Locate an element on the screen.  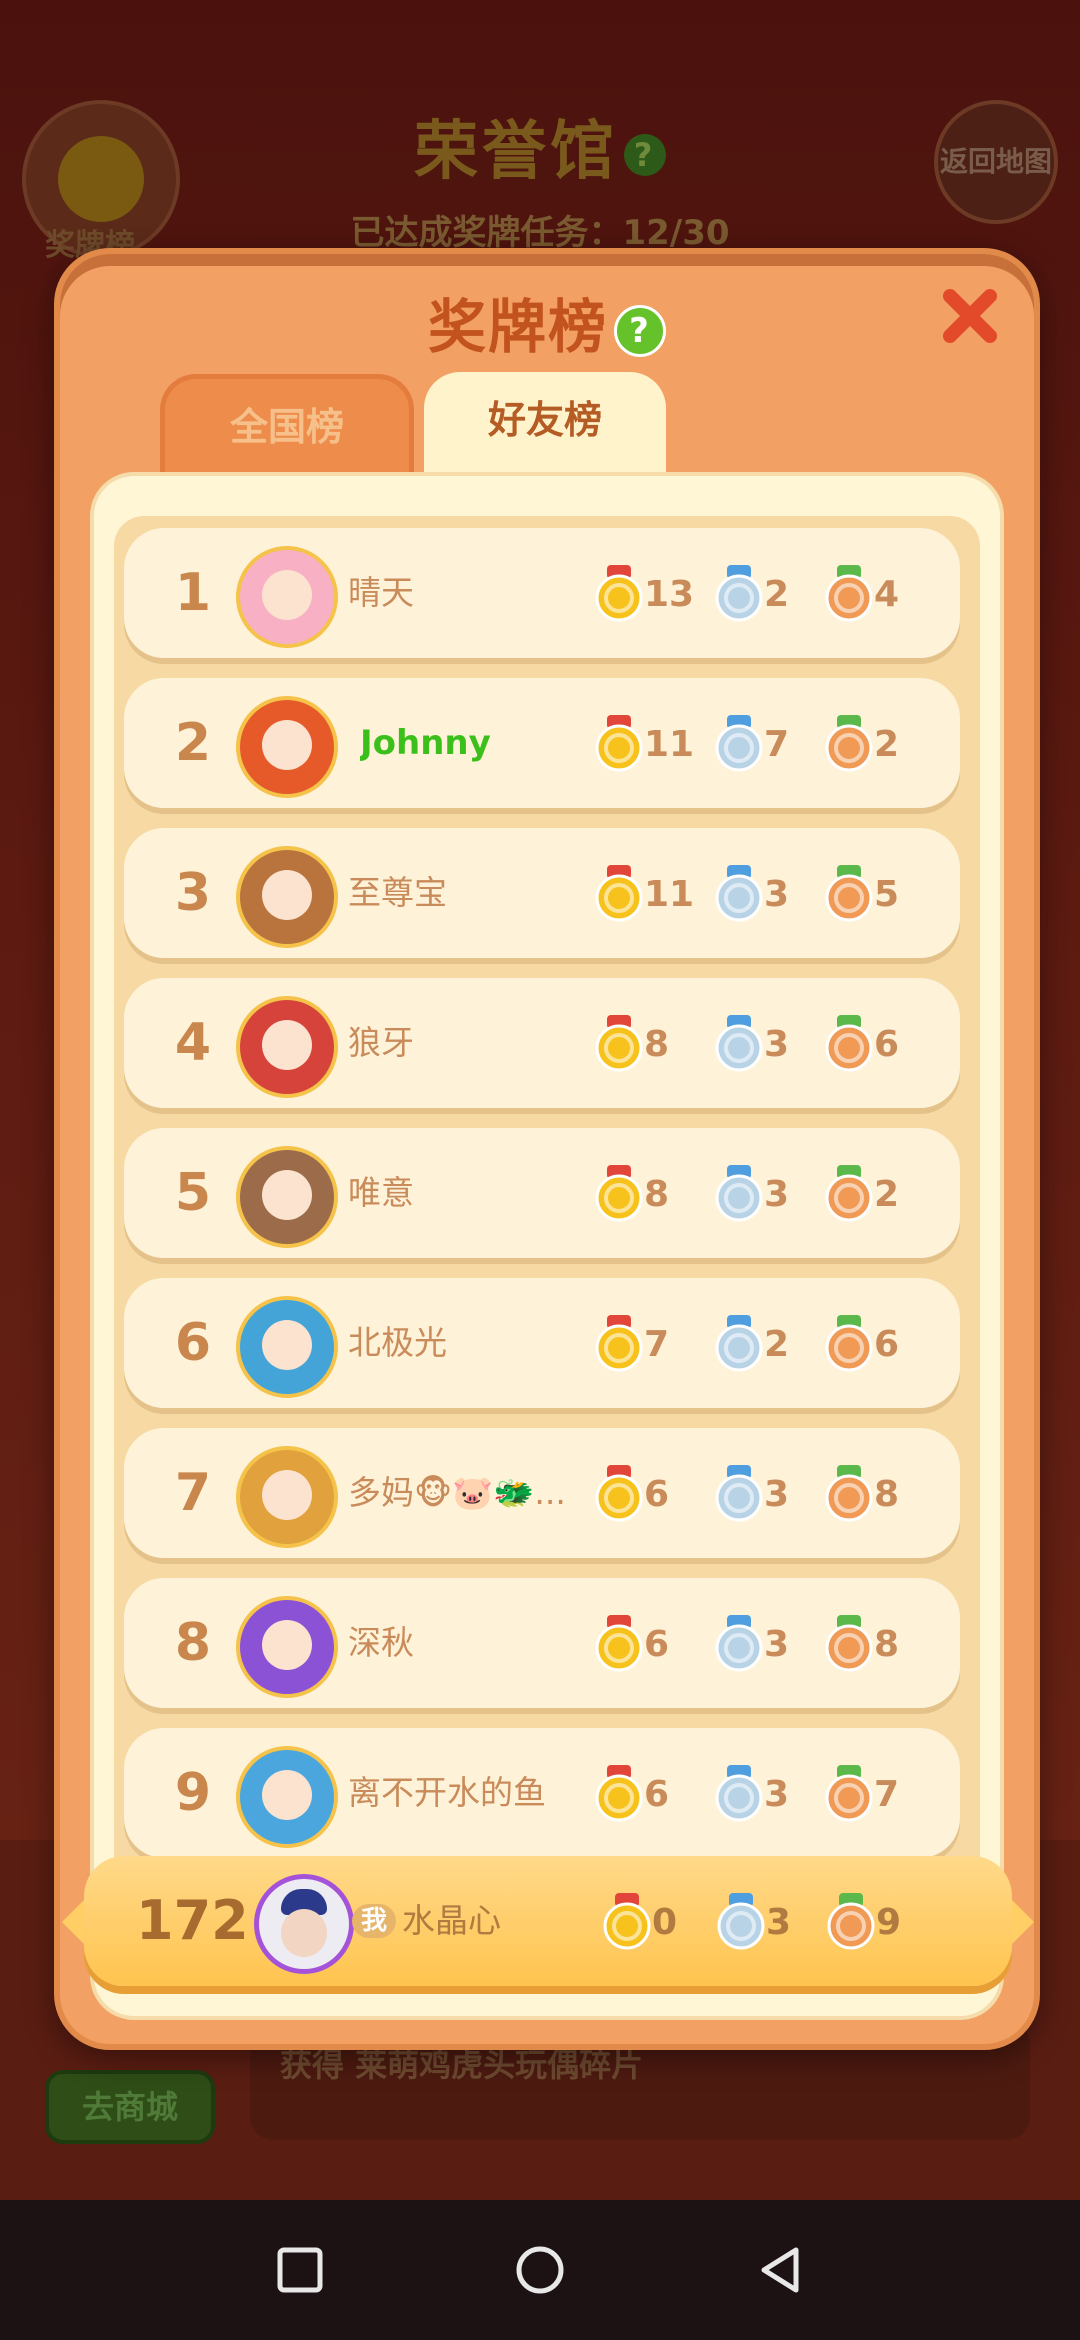
rank-number: 9 is located at coordinates (193, 1793).